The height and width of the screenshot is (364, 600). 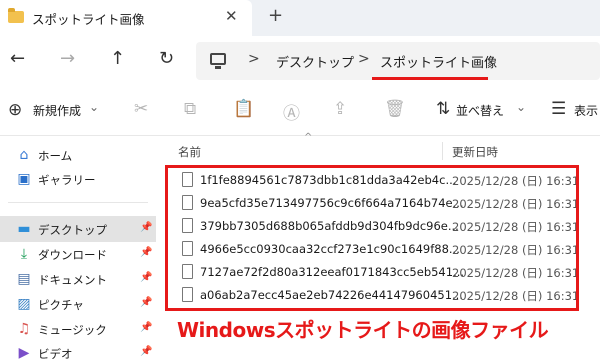 What do you see at coordinates (558, 109) in the screenshot?
I see `view-icon: ☰` at bounding box center [558, 109].